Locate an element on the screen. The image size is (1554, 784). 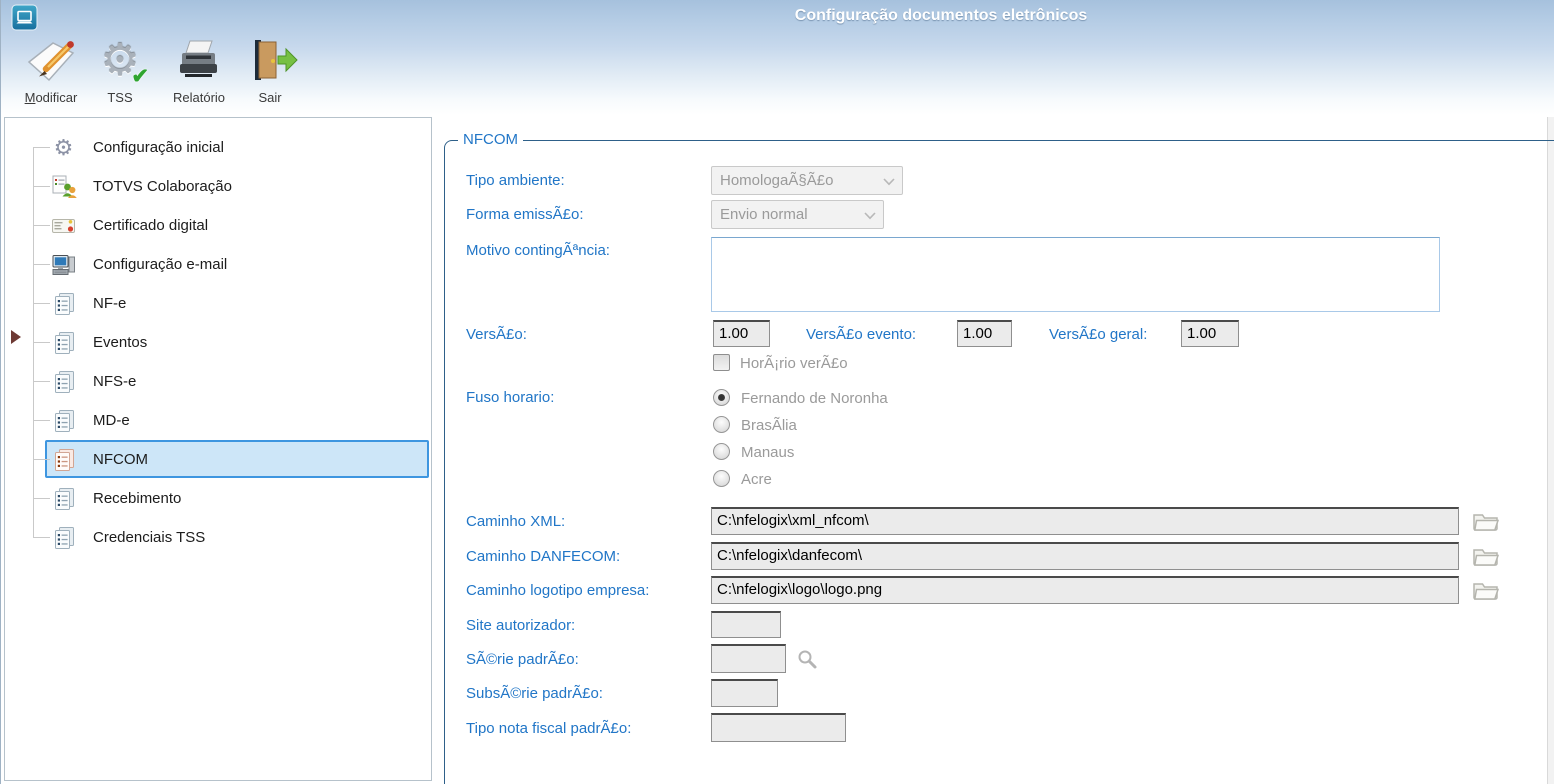
computer-icon is located at coordinates (24, 17).